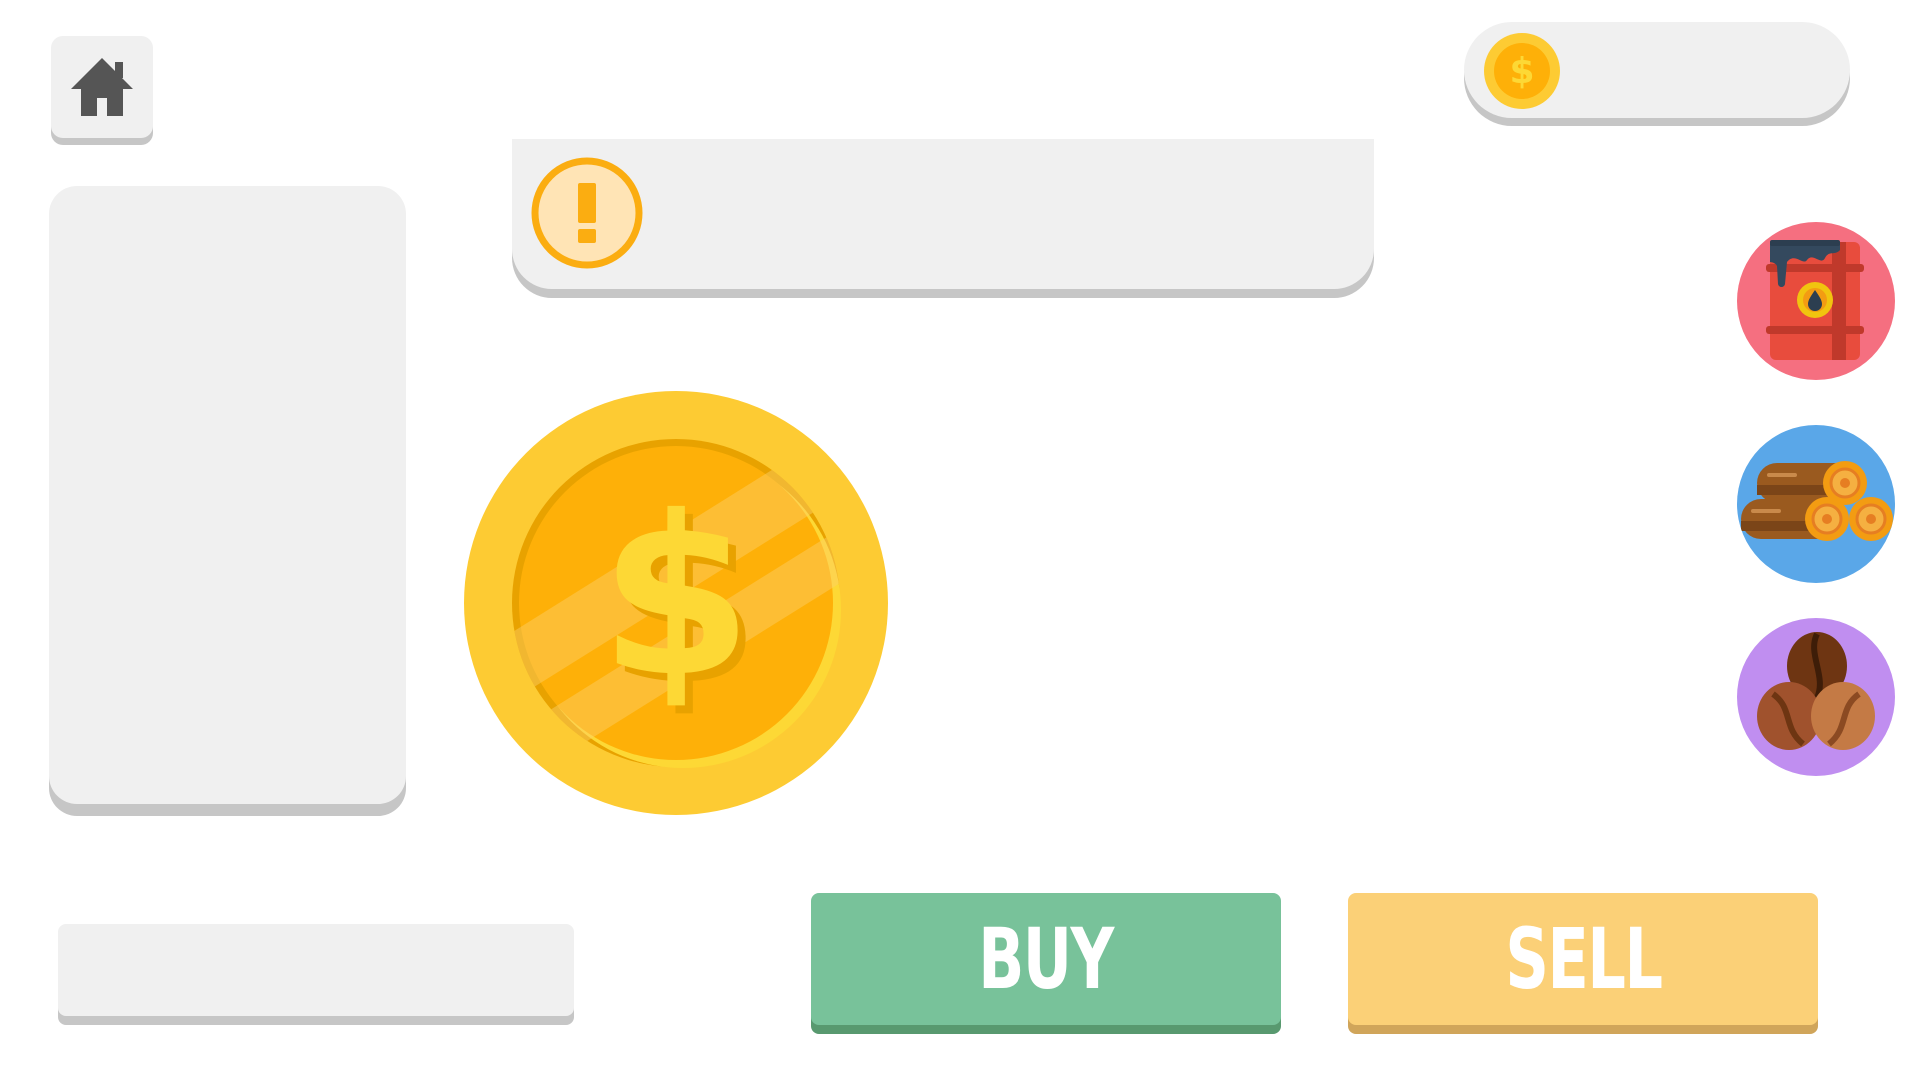 This screenshot has height=1080, width=1921. Describe the element at coordinates (587, 213) in the screenshot. I see `exclamation-icon` at that location.